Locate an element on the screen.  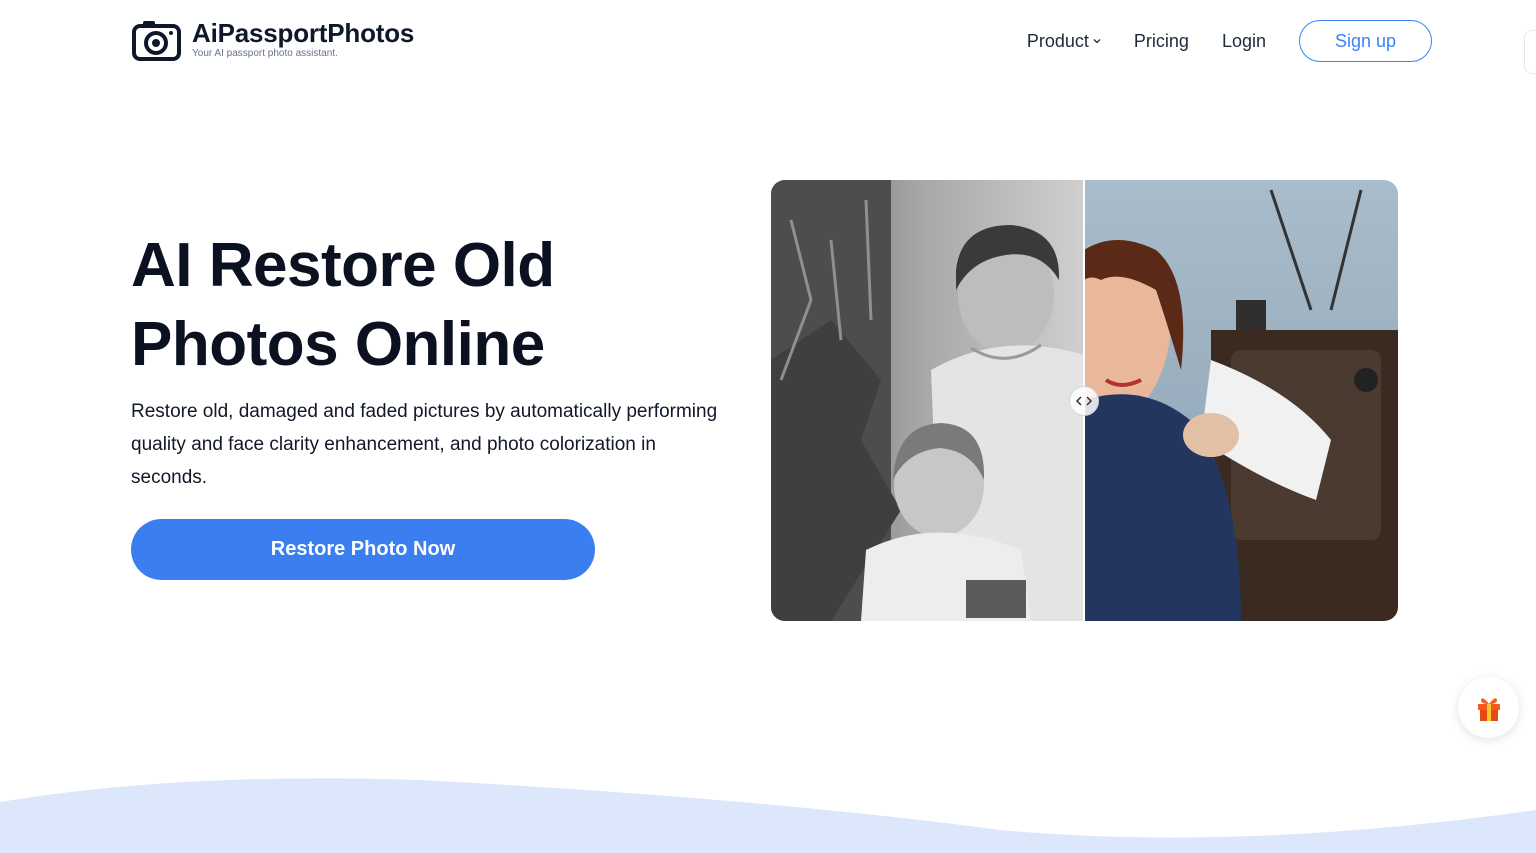
brand-tagline: Your AI passport photo assistant. is located at coordinates (265, 53).